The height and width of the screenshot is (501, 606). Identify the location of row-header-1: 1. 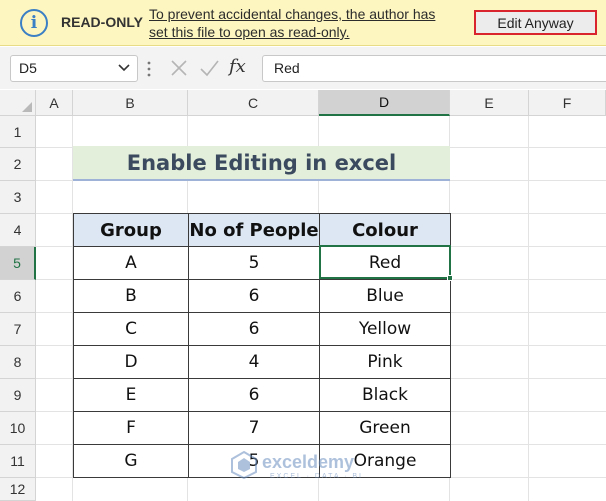
(18, 132).